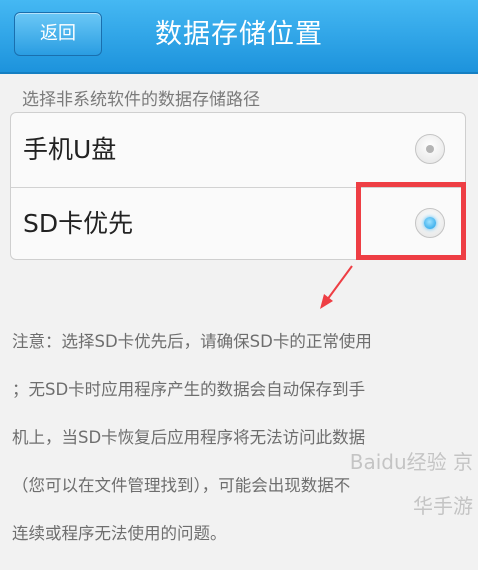  What do you see at coordinates (78, 223) in the screenshot?
I see `option-label: SD卡优先` at bounding box center [78, 223].